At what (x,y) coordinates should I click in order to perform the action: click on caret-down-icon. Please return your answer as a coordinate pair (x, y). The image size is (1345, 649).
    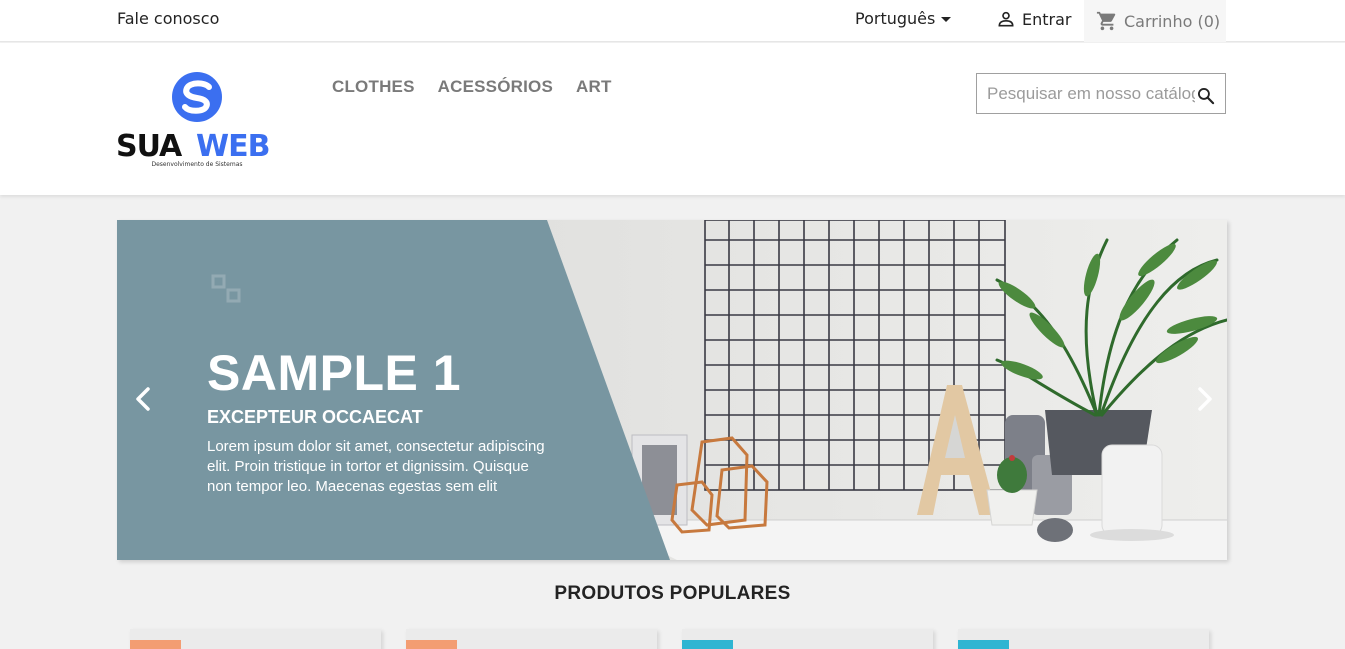
    Looking at the image, I should click on (946, 19).